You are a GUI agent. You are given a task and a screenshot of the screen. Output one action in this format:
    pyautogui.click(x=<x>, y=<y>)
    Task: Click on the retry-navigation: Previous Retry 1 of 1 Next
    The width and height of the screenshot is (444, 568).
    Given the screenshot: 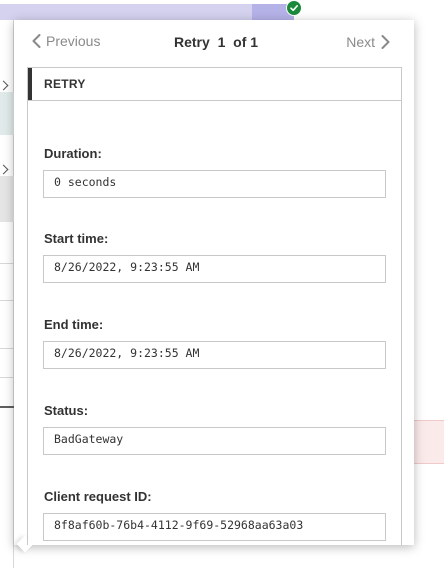 What is the action you would take?
    pyautogui.click(x=214, y=43)
    